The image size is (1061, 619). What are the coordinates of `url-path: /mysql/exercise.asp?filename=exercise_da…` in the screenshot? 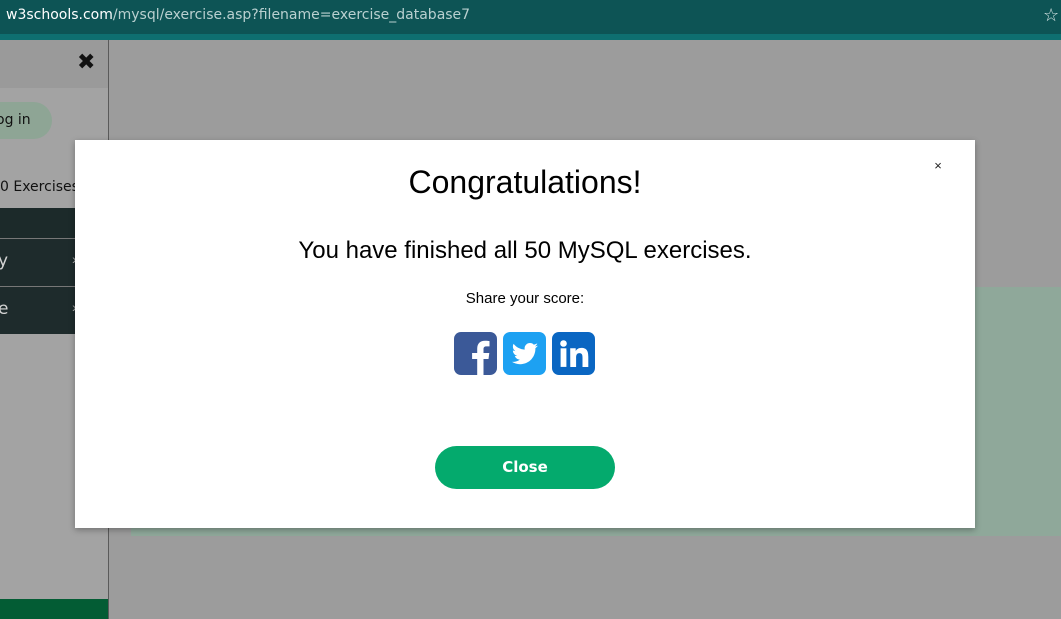 It's located at (291, 15).